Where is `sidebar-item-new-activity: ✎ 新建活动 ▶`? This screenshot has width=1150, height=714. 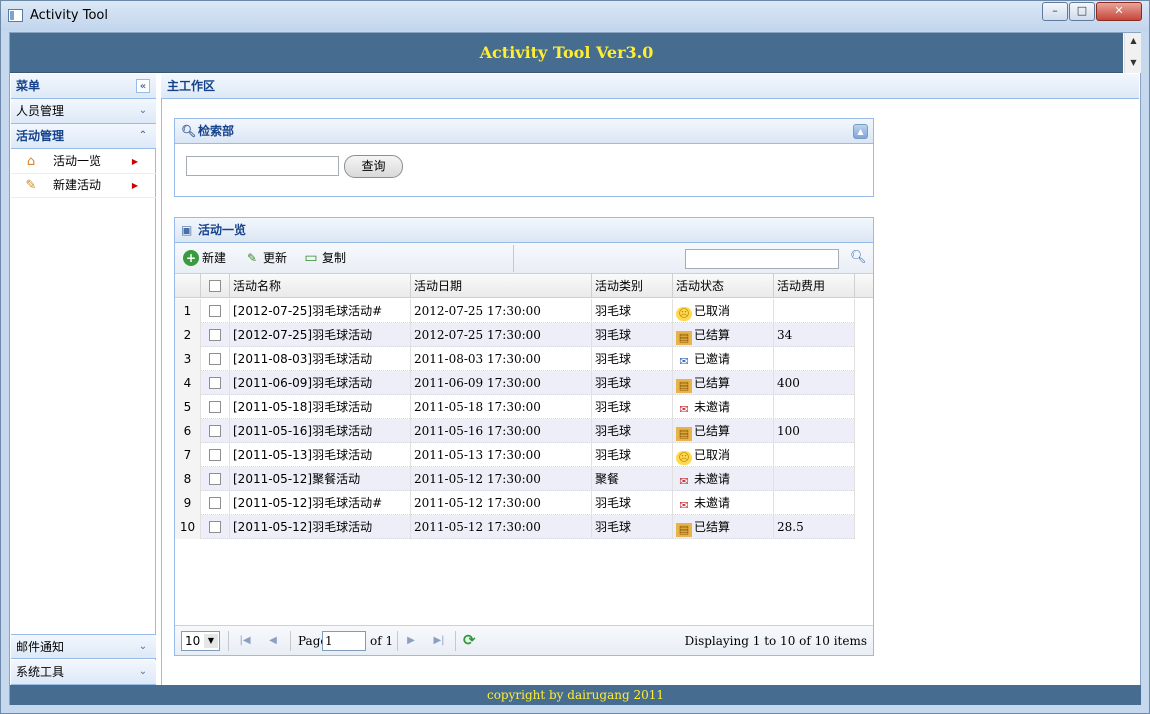 sidebar-item-new-activity: ✎ 新建活动 ▶ is located at coordinates (83, 186).